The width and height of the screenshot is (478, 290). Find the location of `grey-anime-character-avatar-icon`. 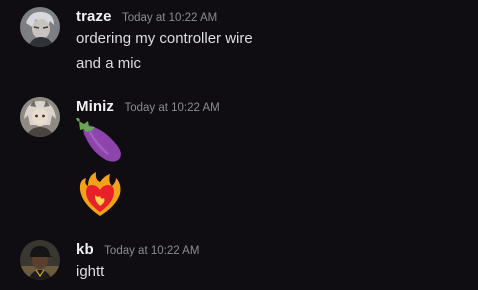

grey-anime-character-avatar-icon is located at coordinates (40, 27).